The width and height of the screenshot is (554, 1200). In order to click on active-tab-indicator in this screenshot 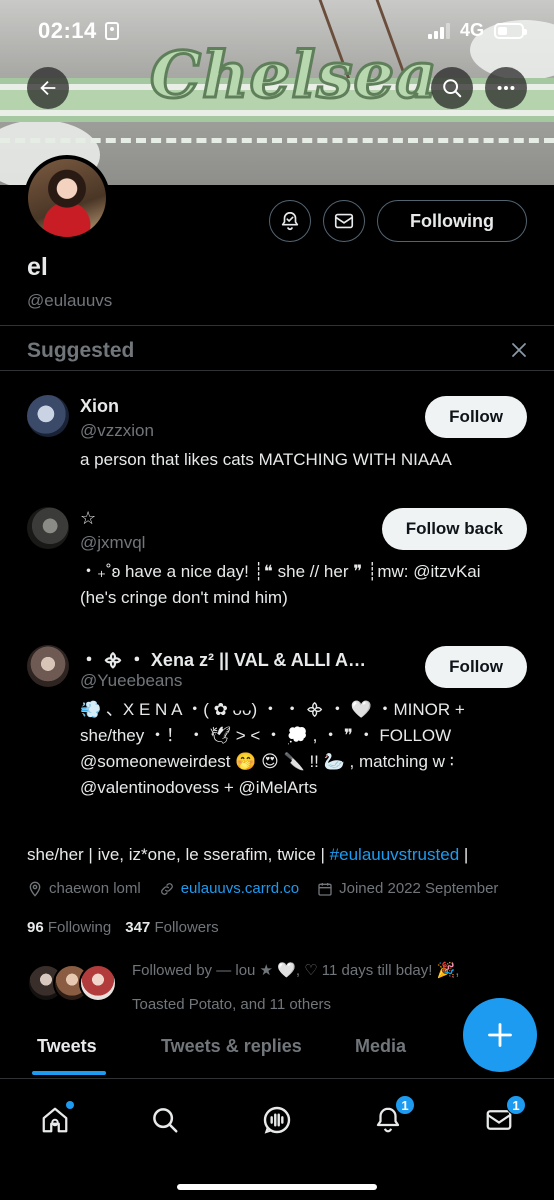, I will do `click(69, 1073)`.